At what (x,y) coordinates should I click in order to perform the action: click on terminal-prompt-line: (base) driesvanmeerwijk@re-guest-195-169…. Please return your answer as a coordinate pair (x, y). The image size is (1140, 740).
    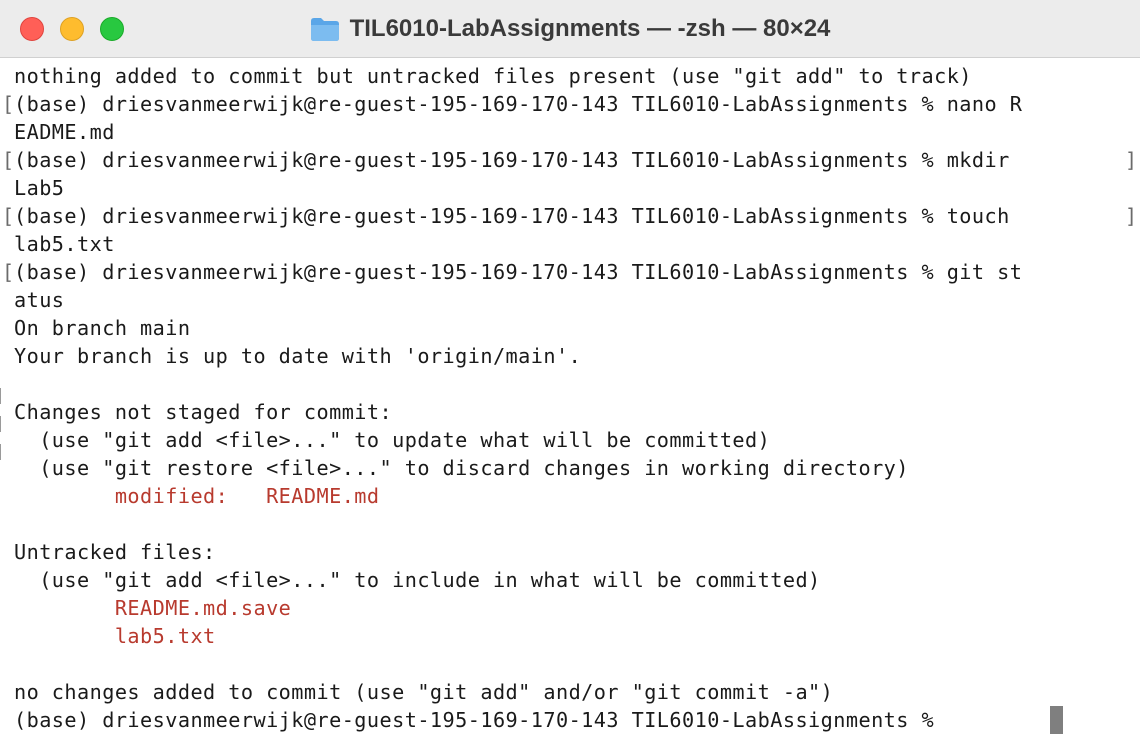
    Looking at the image, I should click on (480, 720).